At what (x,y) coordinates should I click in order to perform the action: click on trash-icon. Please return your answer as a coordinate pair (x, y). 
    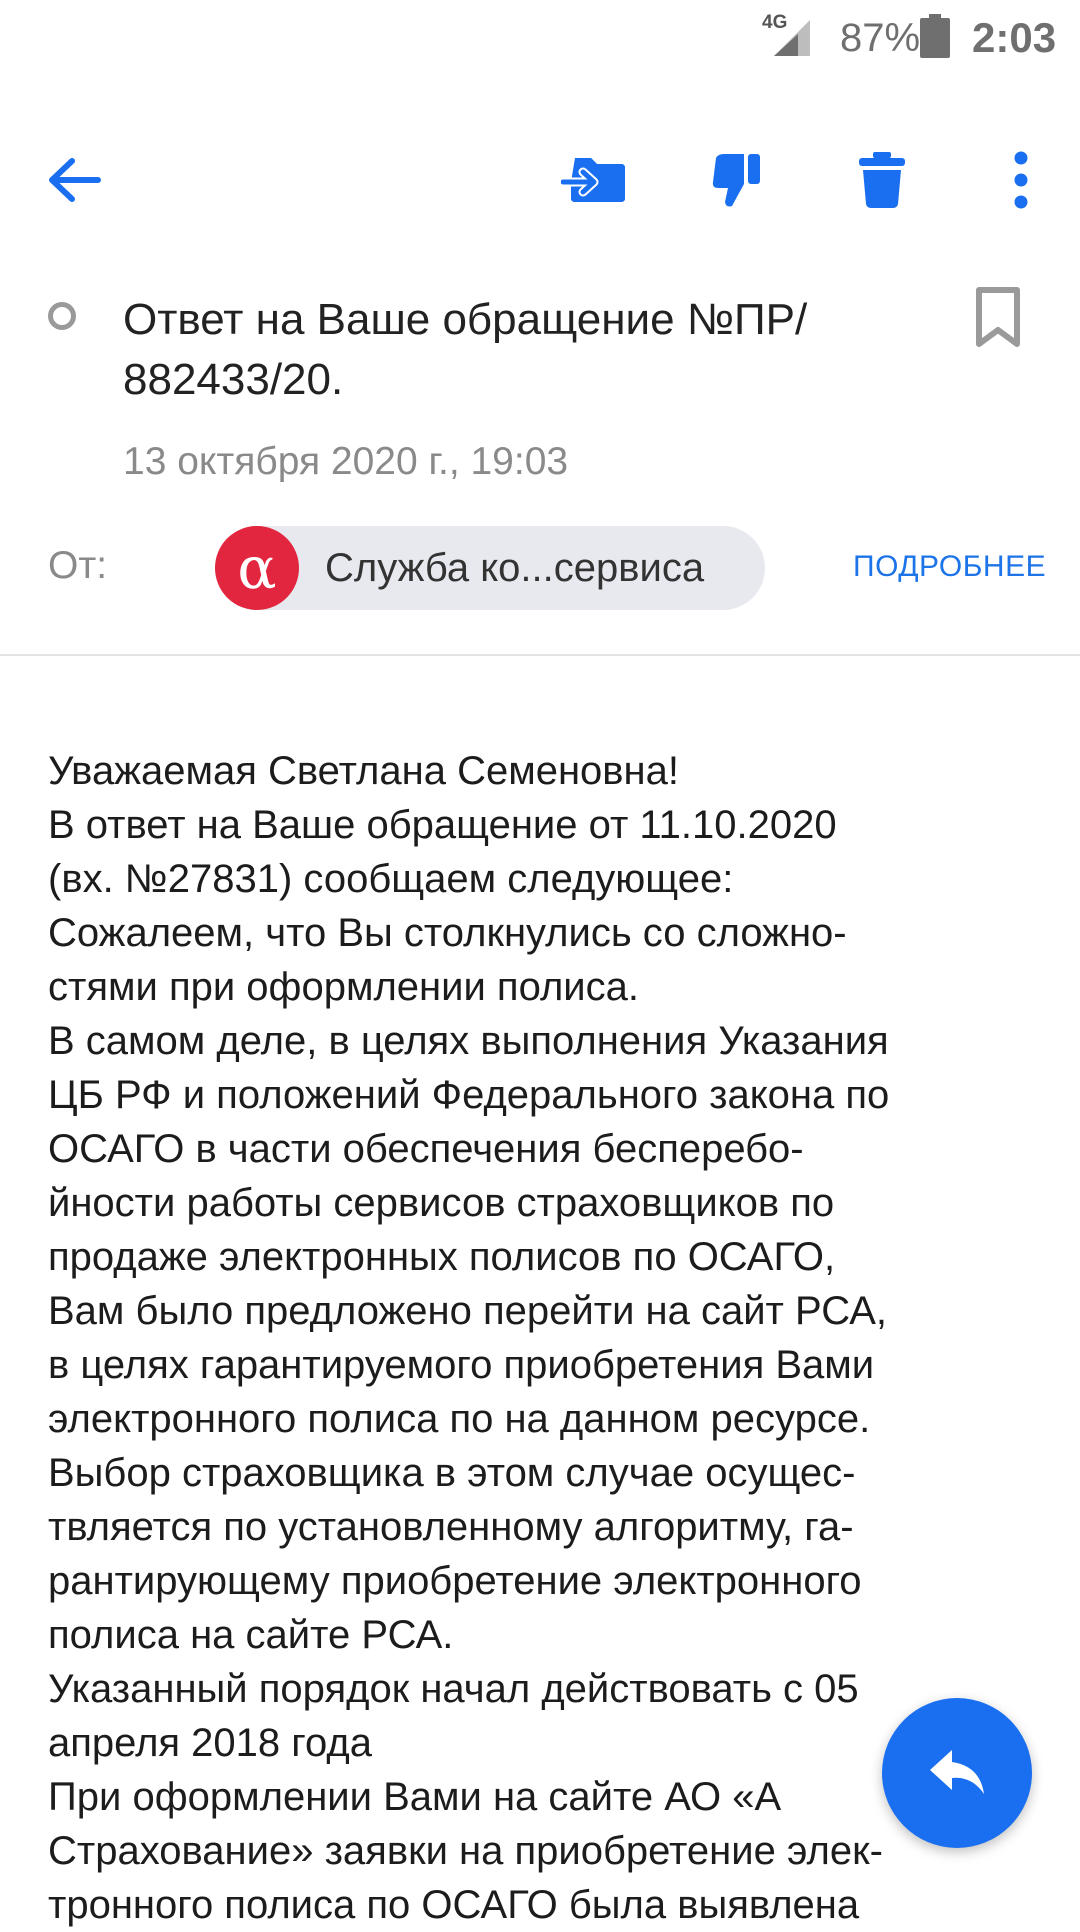
    Looking at the image, I should click on (882, 180).